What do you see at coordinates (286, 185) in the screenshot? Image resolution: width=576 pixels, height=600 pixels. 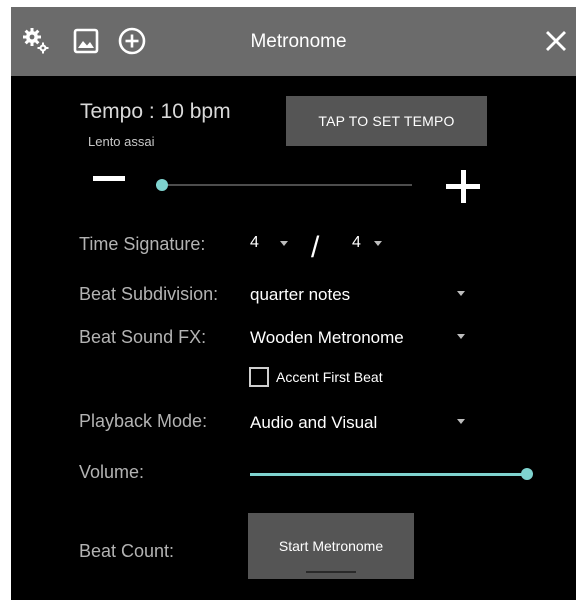 I see `tempo-slider-track` at bounding box center [286, 185].